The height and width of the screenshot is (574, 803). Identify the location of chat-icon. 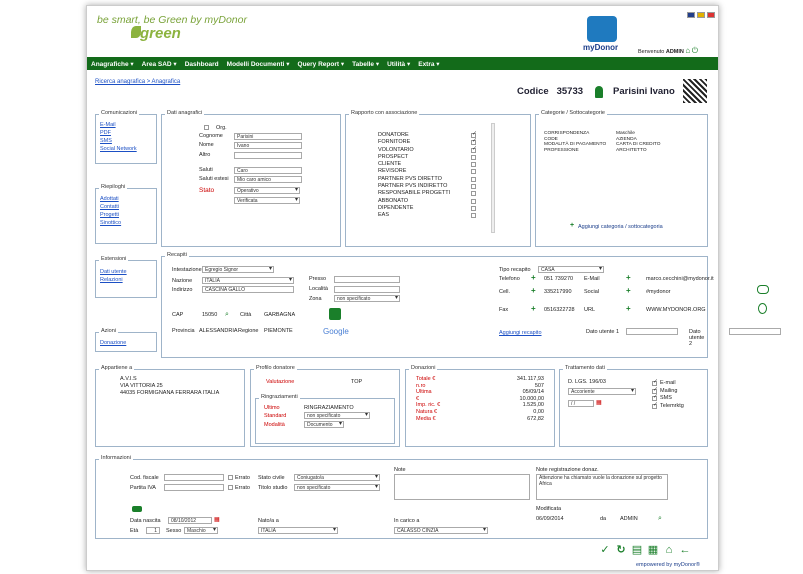
(763, 289).